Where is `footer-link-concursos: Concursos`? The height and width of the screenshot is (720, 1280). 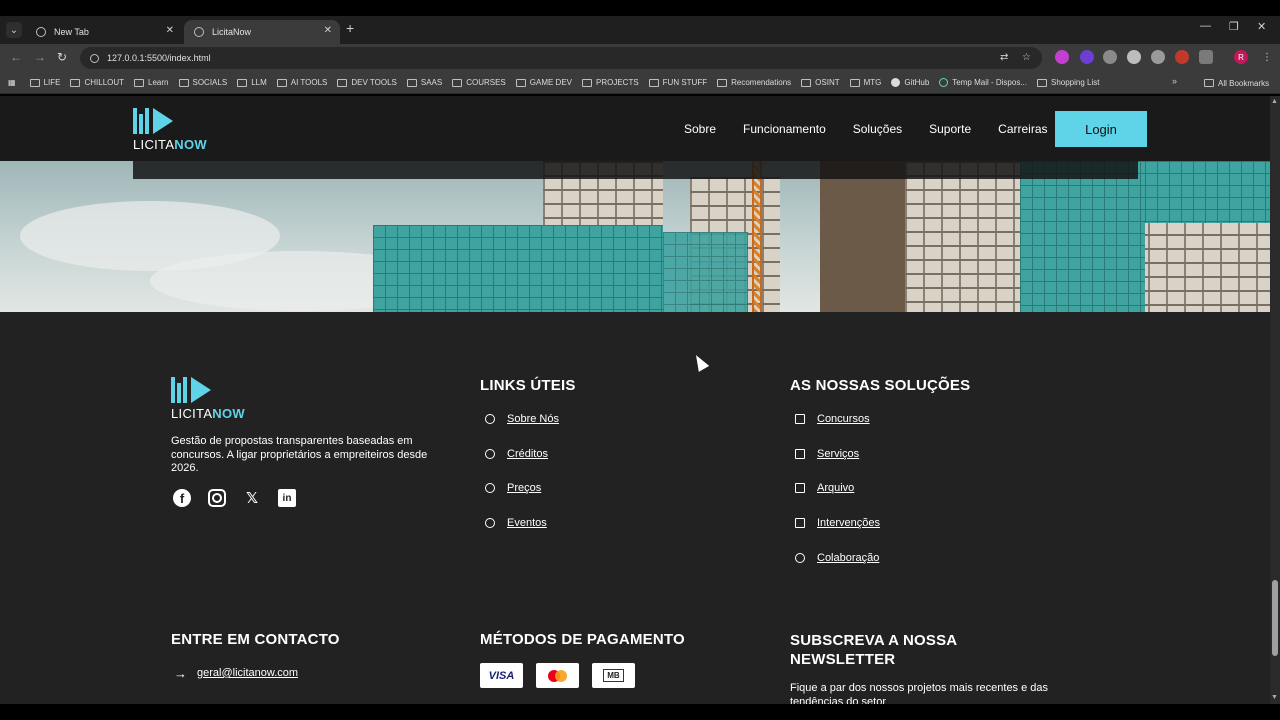
footer-link-concursos: Concursos is located at coordinates (832, 419).